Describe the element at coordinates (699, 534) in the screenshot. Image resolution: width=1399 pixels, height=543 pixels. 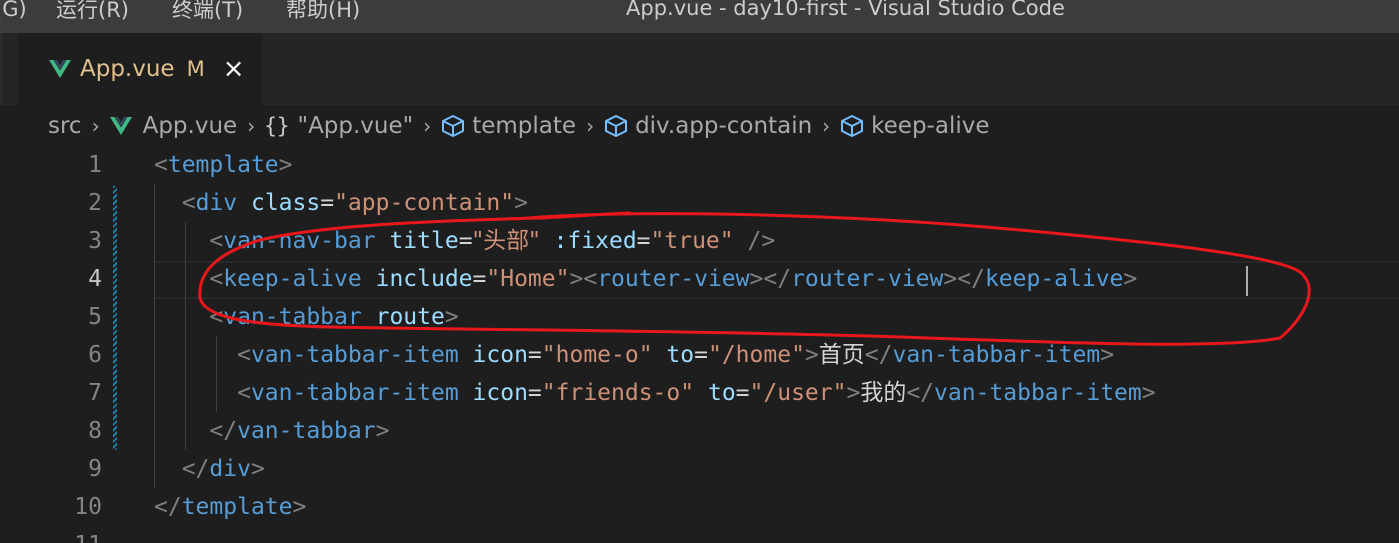
I see `code-line: 11` at that location.